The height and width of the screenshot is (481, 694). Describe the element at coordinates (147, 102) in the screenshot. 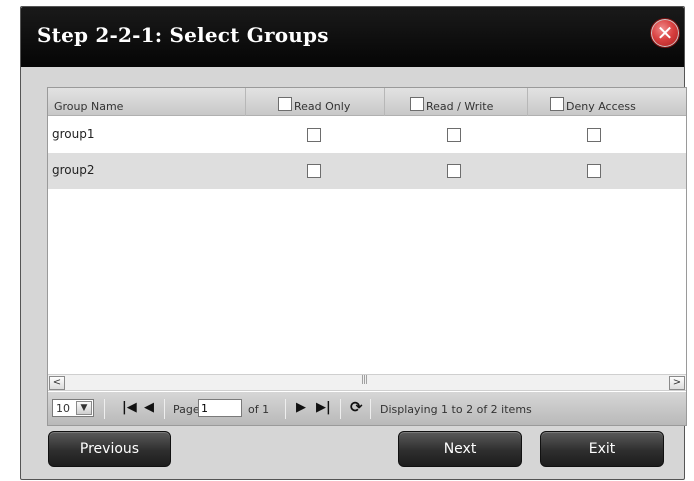

I see `col-group-name: Group Name` at that location.